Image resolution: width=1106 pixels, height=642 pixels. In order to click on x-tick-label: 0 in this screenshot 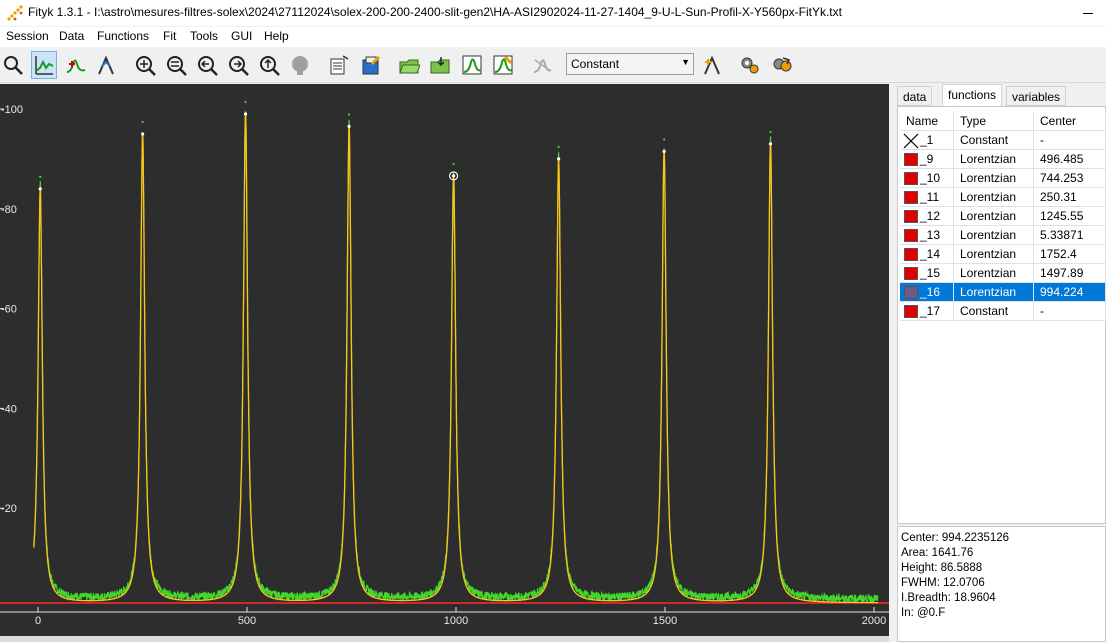, I will do `click(38, 621)`.